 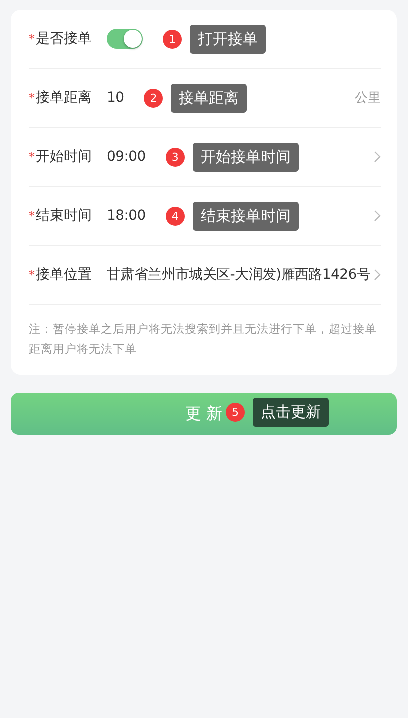 I want to click on field-label: 开始时间, so click(x=64, y=157).